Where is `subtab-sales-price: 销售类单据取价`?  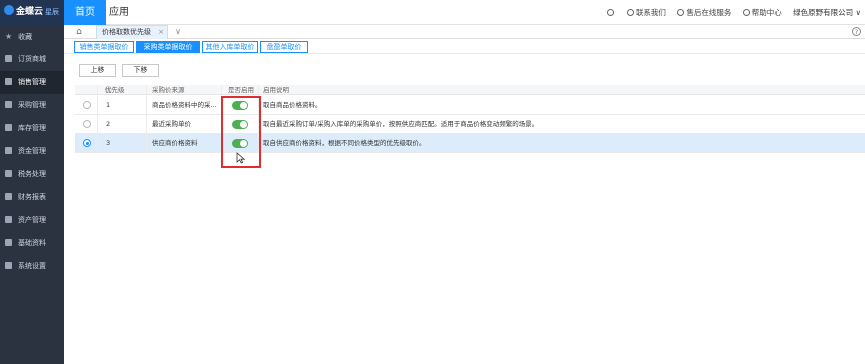
subtab-sales-price: 销售类单据取价 is located at coordinates (104, 47).